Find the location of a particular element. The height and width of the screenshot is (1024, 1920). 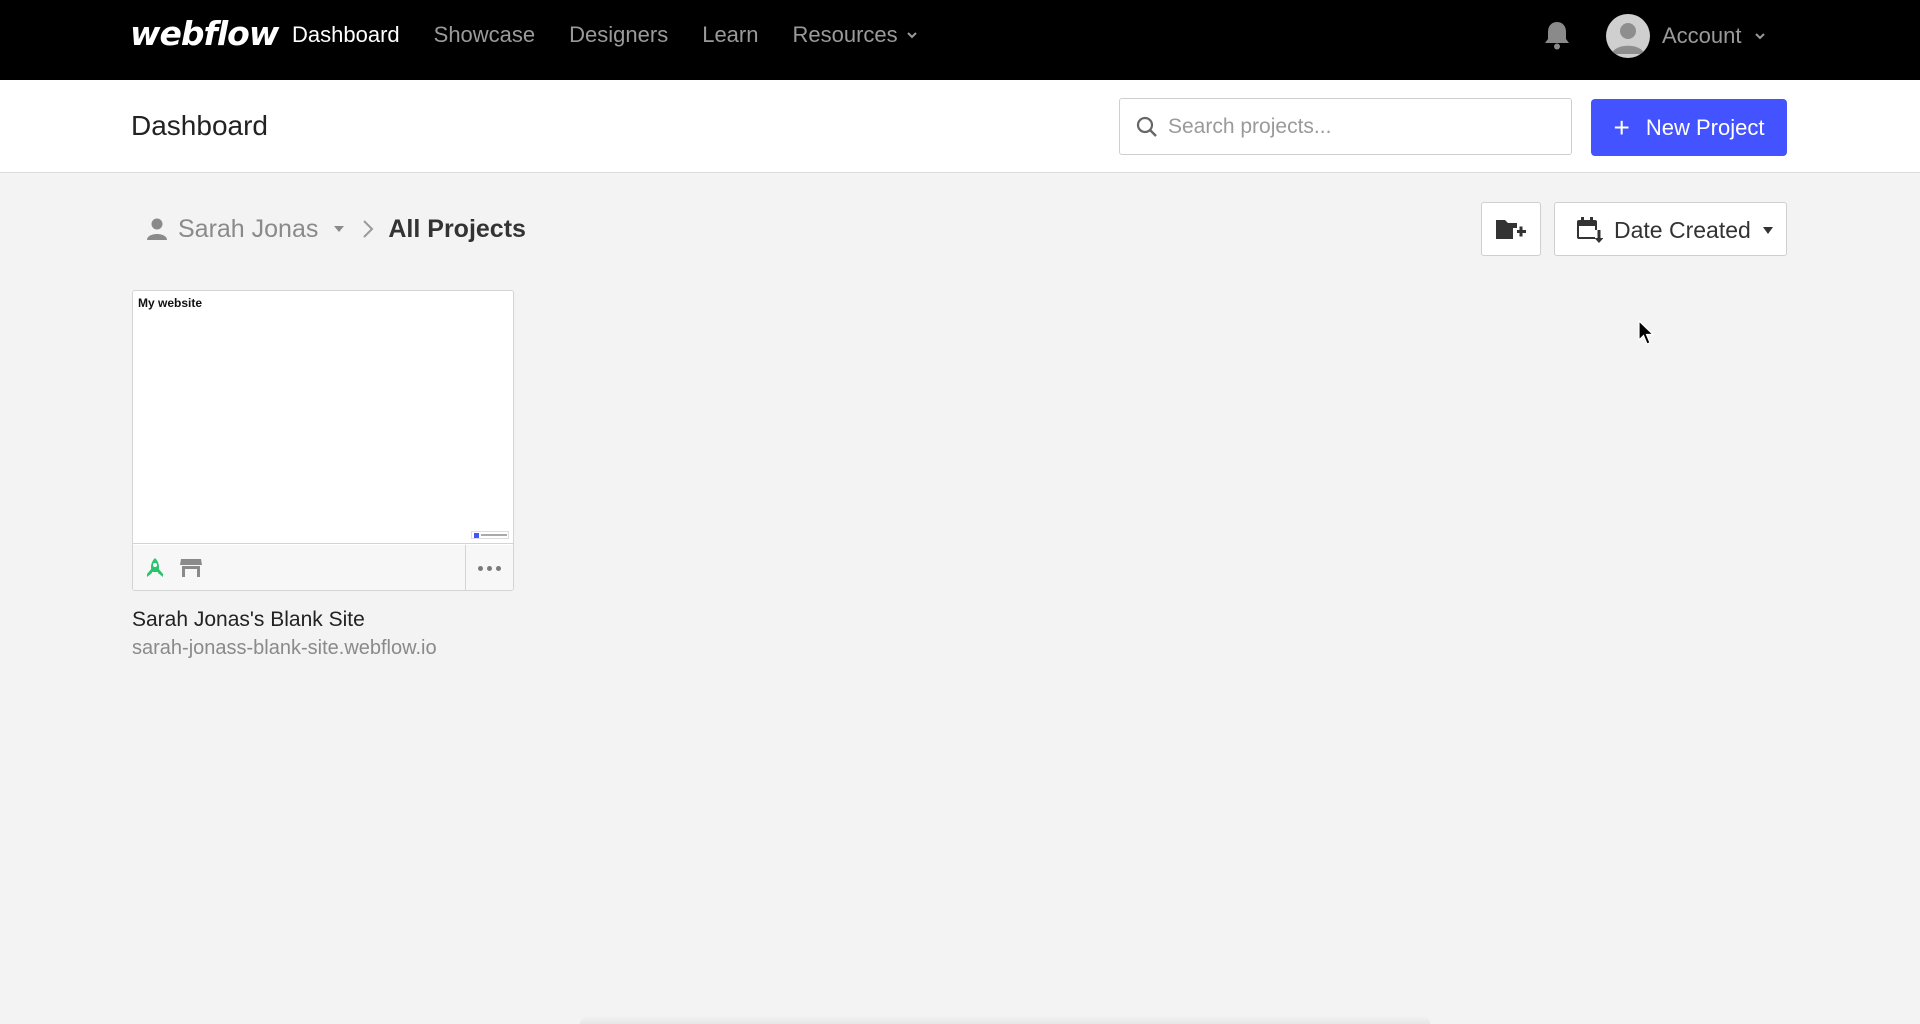

page-title: Dashboard is located at coordinates (199, 125).